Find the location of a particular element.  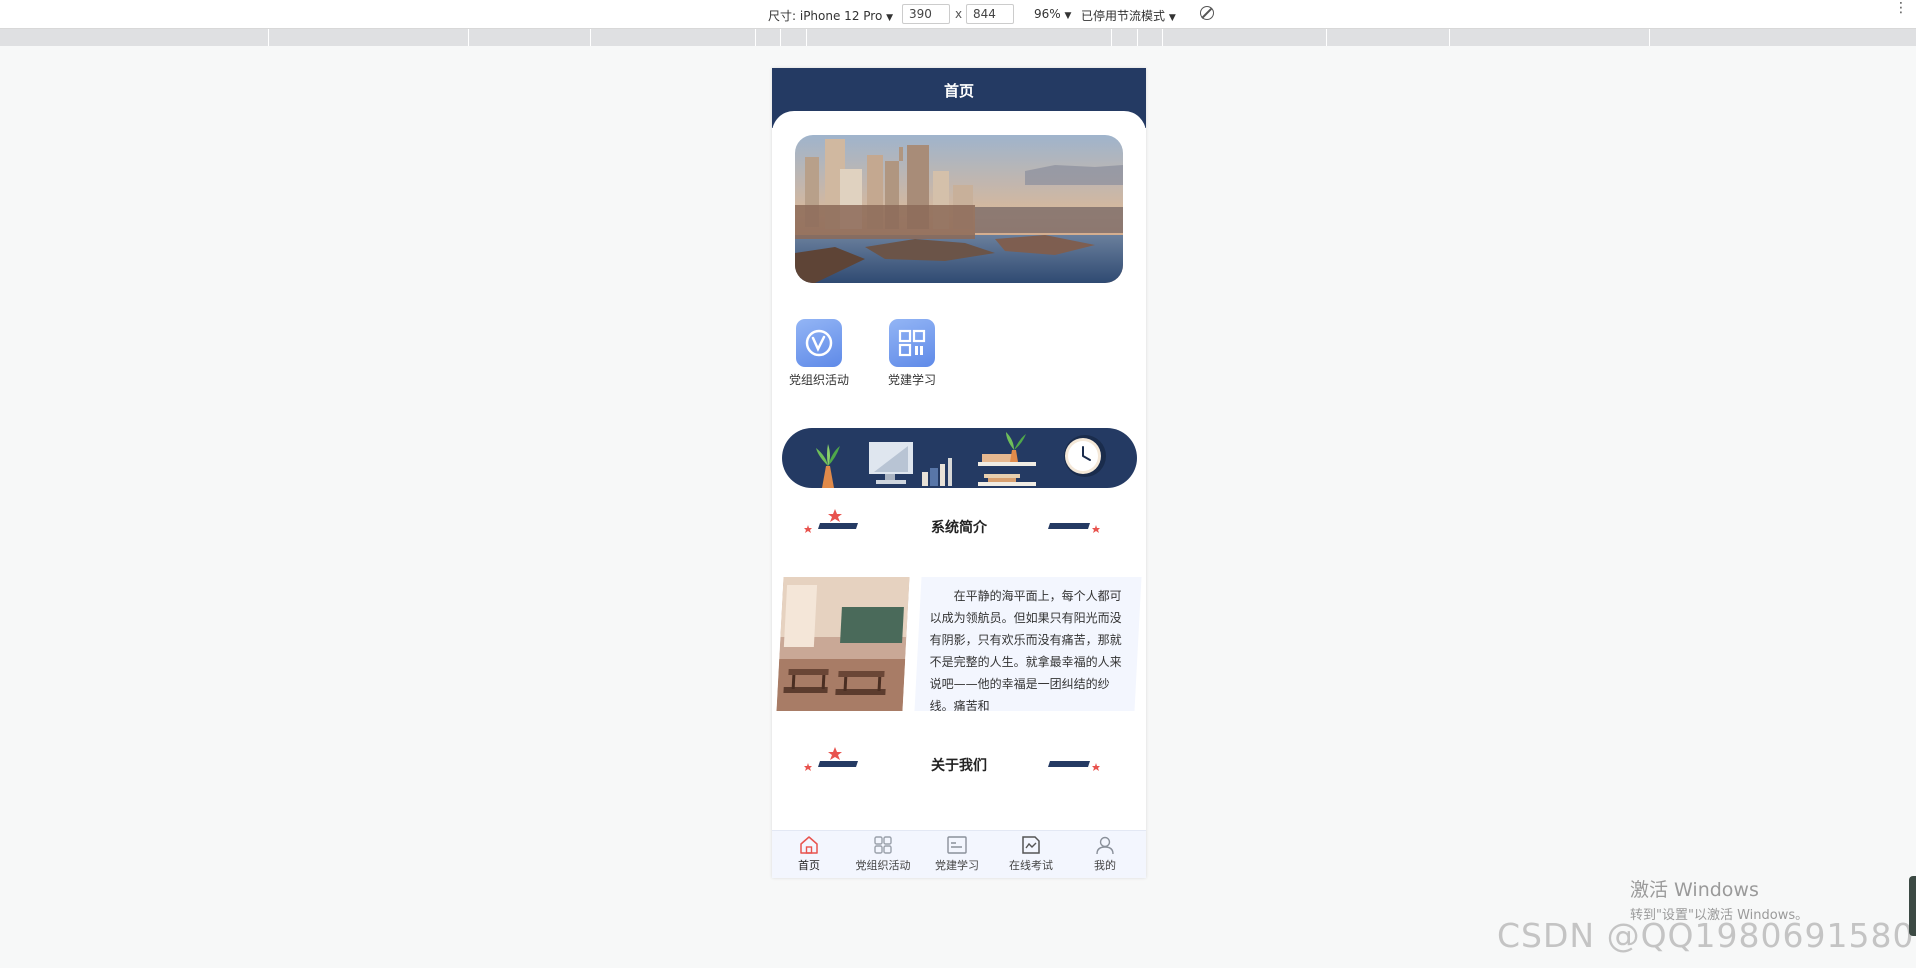

device-size-select: 尺寸: iPhone 12 Pro ▼ is located at coordinates (830, 15).